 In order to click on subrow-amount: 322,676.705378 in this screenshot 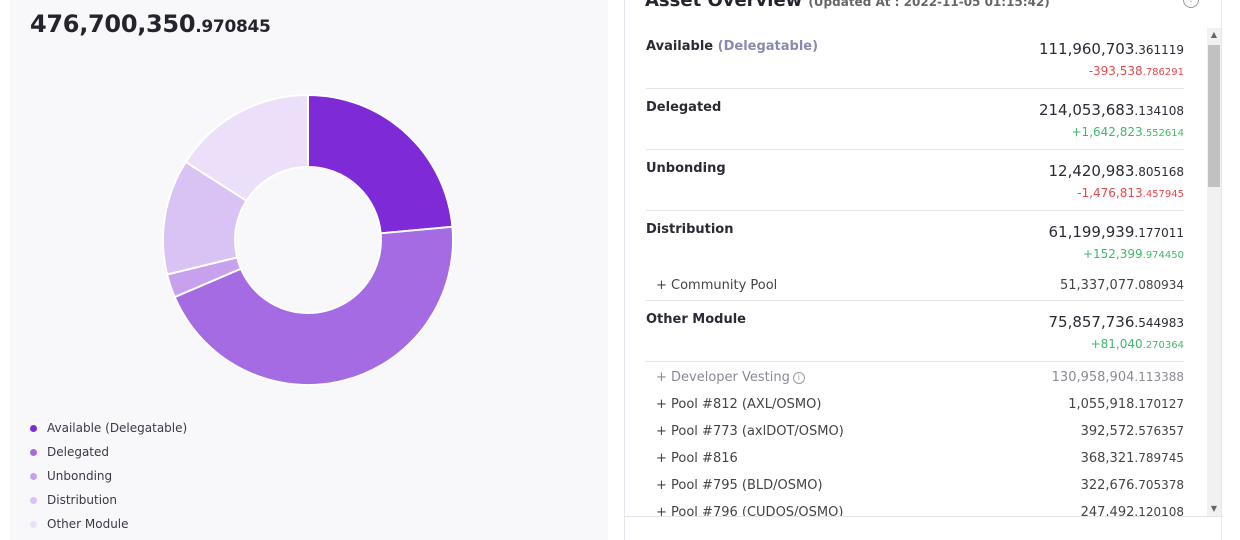, I will do `click(1132, 485)`.